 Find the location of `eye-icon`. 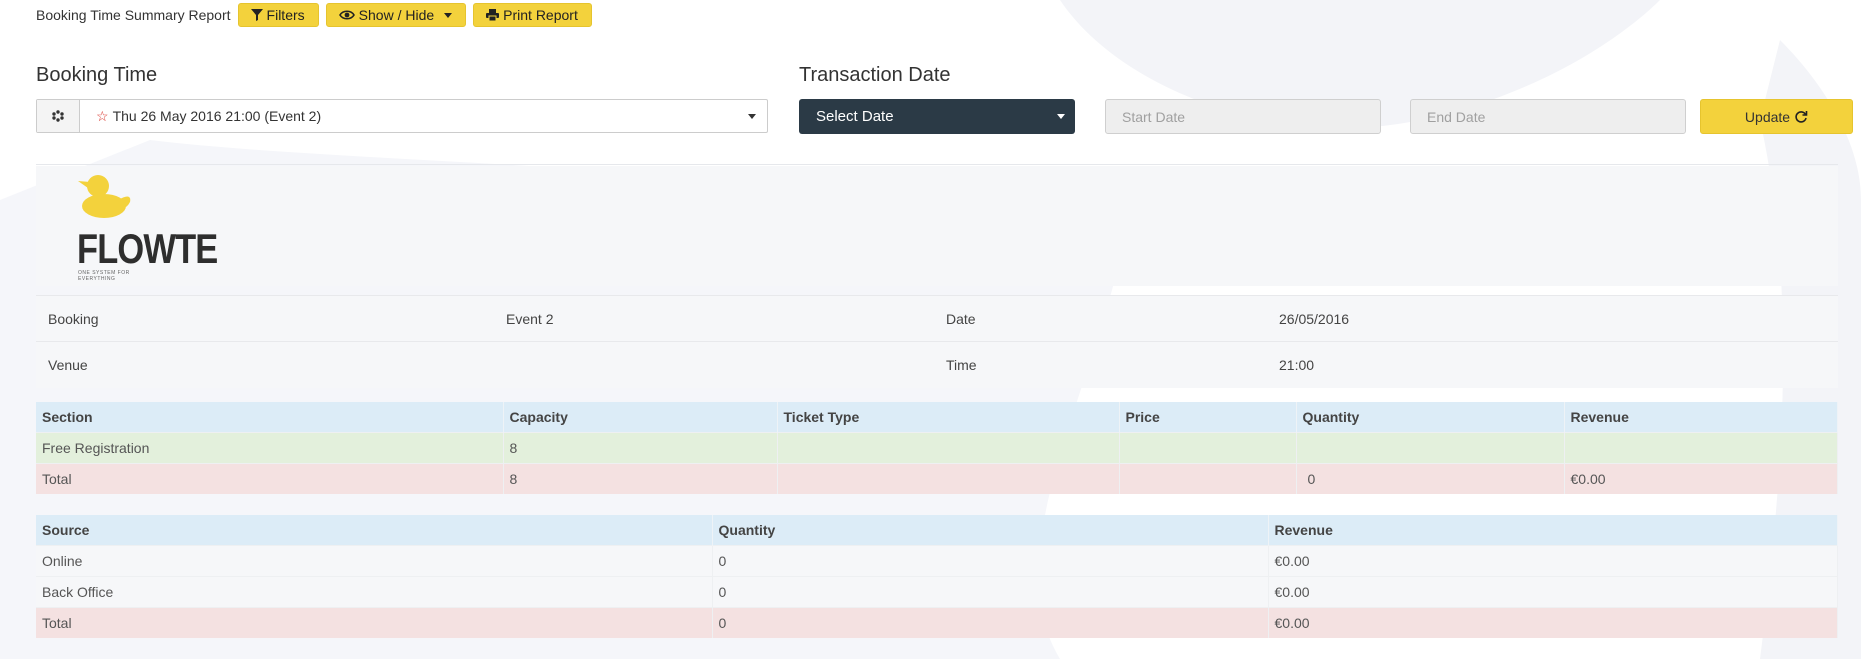

eye-icon is located at coordinates (346, 15).